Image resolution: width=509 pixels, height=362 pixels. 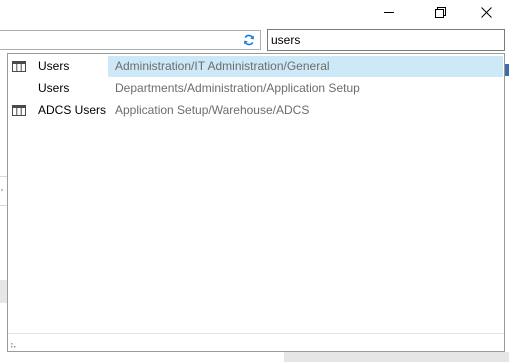 What do you see at coordinates (15, 344) in the screenshot?
I see `resize-grip-icon` at bounding box center [15, 344].